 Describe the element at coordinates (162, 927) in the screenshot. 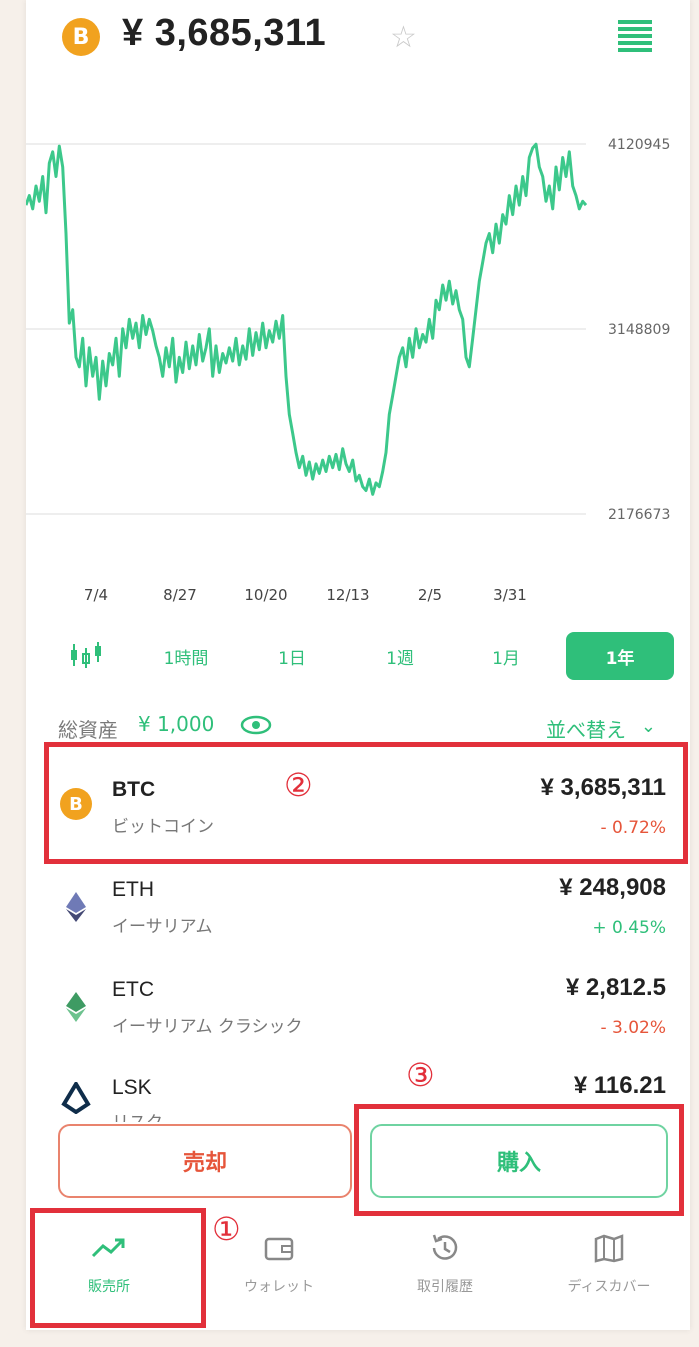

I see `coin-name: イーサリアム` at that location.